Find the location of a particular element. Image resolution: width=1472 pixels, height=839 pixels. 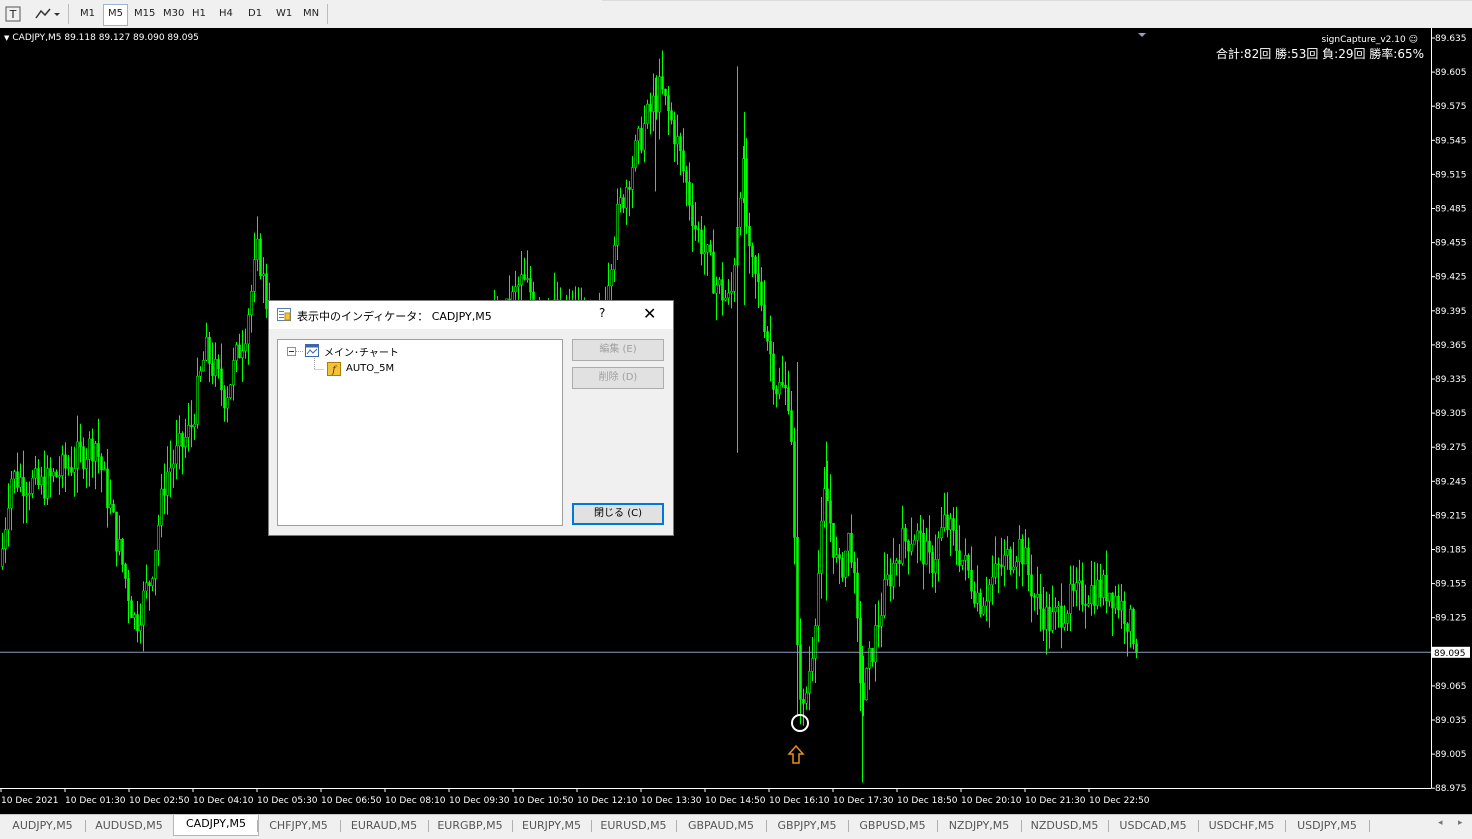

timeframe-m15: M15 is located at coordinates (144, 14).